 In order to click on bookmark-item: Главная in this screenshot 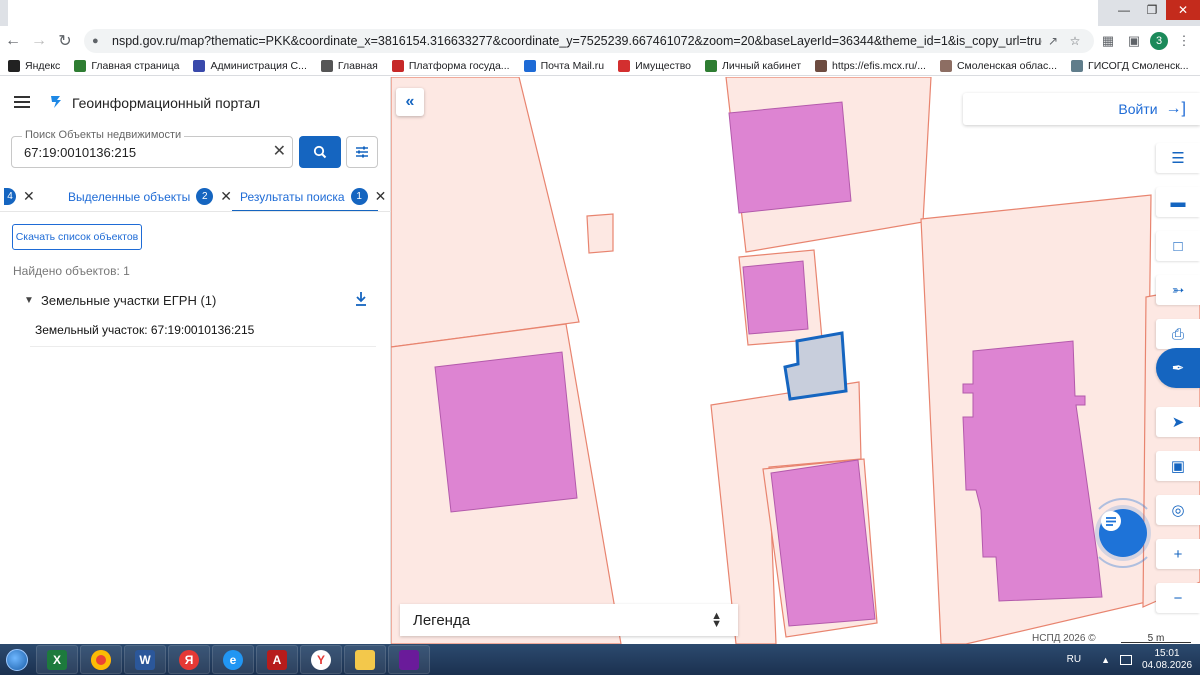, I will do `click(349, 65)`.